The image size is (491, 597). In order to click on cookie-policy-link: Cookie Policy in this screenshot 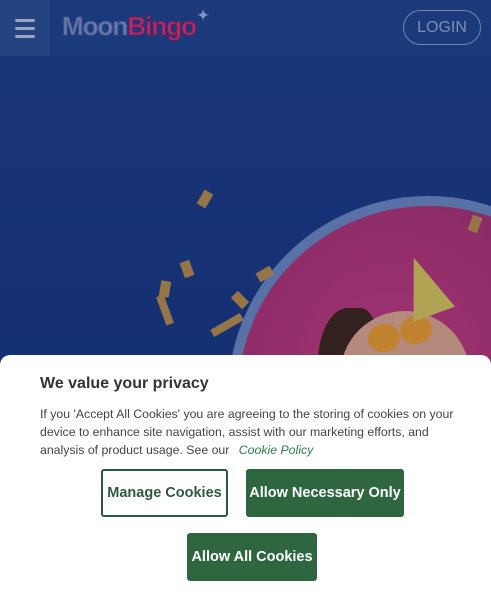, I will do `click(276, 450)`.